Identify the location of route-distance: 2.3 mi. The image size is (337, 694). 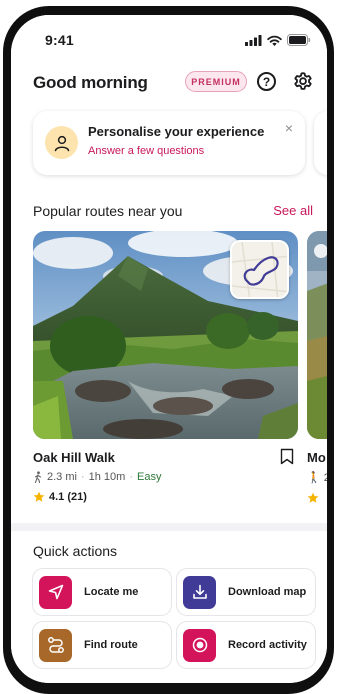
(62, 477).